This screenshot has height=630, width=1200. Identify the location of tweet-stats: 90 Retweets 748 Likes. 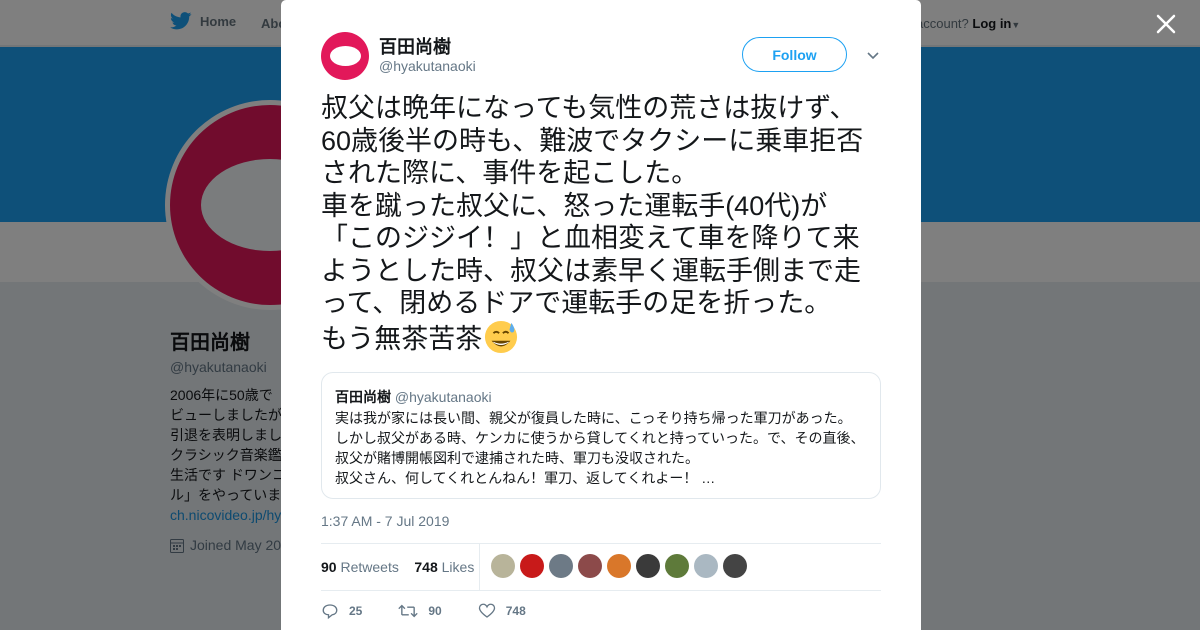
(601, 567).